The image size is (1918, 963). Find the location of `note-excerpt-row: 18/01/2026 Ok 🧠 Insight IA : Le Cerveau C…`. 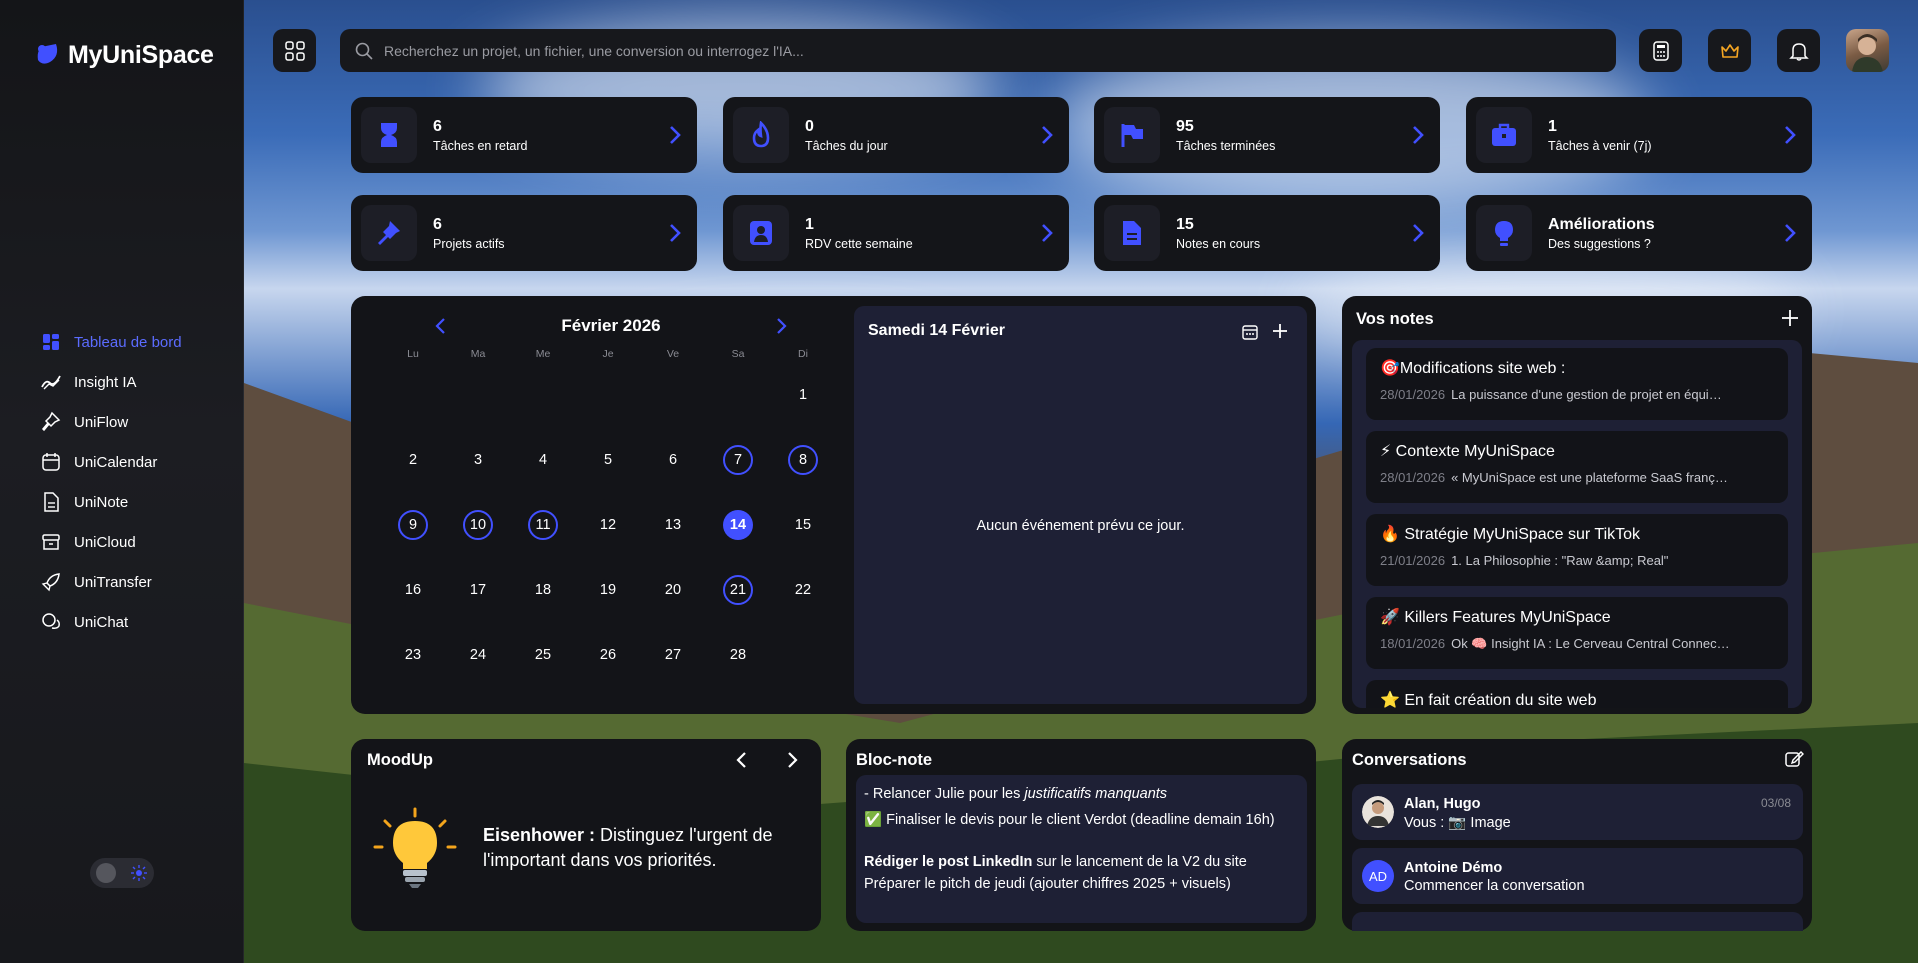

note-excerpt-row: 18/01/2026 Ok 🧠 Insight IA : Le Cerveau C… is located at coordinates (1577, 644).